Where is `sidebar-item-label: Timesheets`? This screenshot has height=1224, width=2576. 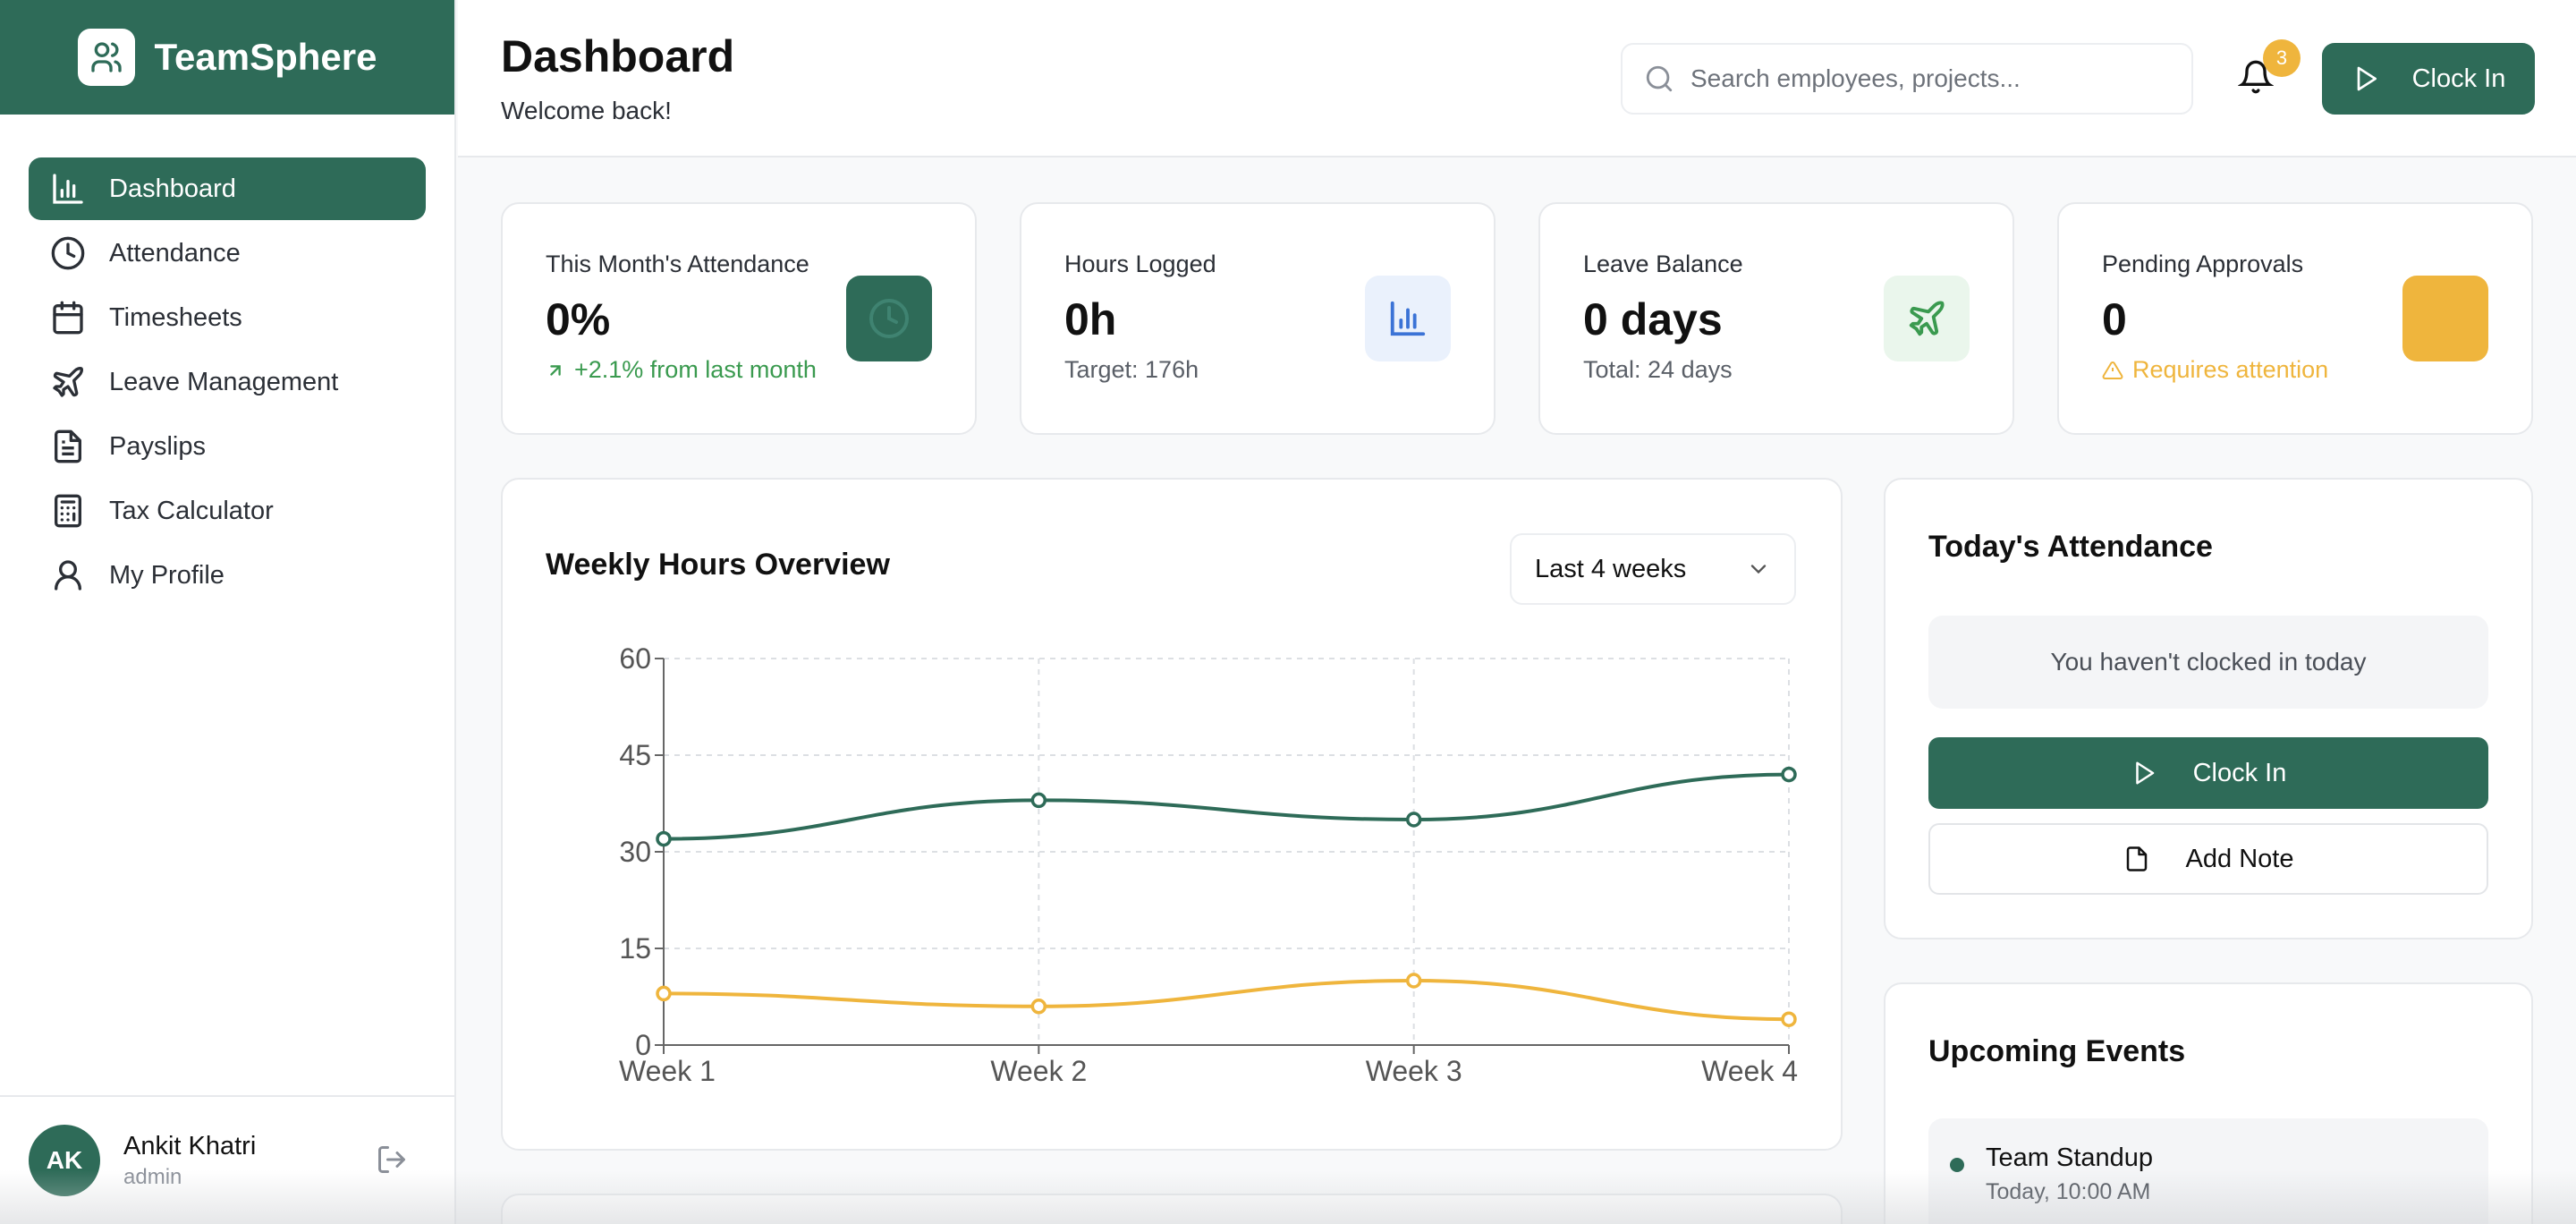
sidebar-item-label: Timesheets is located at coordinates (175, 317).